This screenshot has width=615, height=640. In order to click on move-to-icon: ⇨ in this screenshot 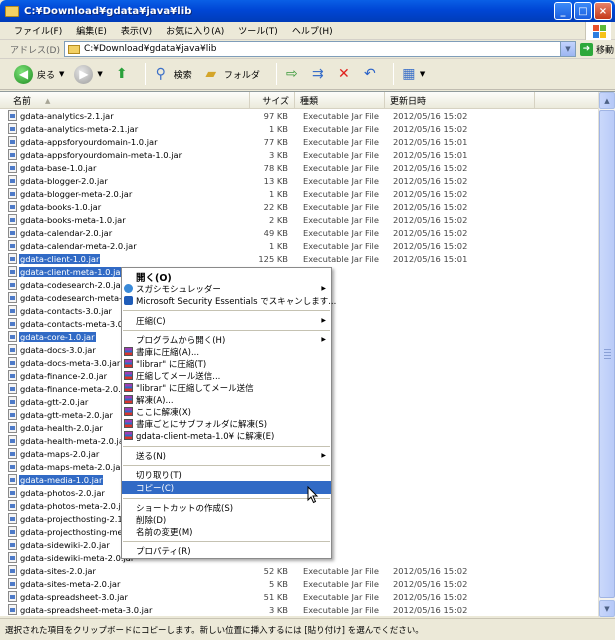, I will do `click(292, 74)`.